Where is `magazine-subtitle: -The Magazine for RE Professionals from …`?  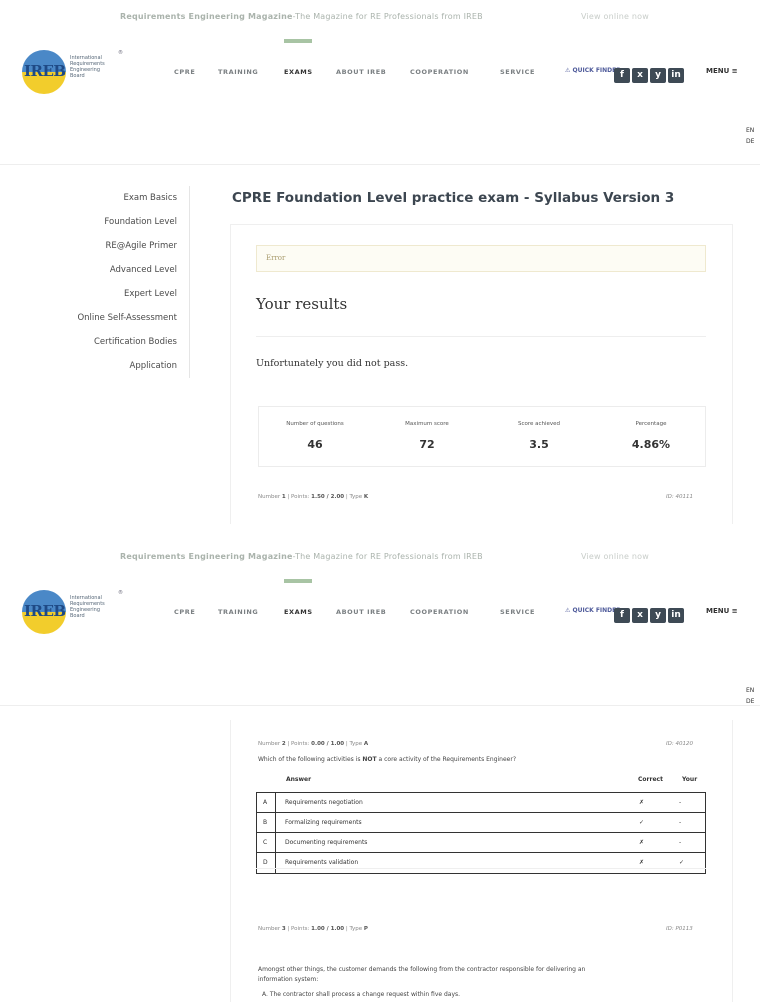
magazine-subtitle: -The Magazine for RE Professionals from … is located at coordinates (387, 16).